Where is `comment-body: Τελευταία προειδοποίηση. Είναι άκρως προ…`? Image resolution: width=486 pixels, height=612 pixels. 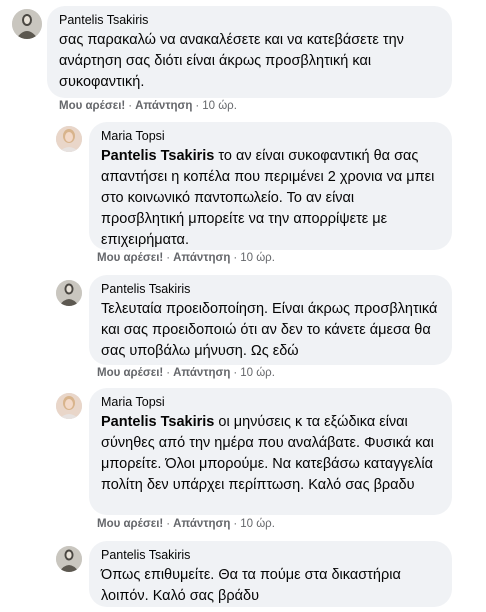
comment-body: Τελευταία προειδοποίηση. Είναι άκρως προ… is located at coordinates (269, 330).